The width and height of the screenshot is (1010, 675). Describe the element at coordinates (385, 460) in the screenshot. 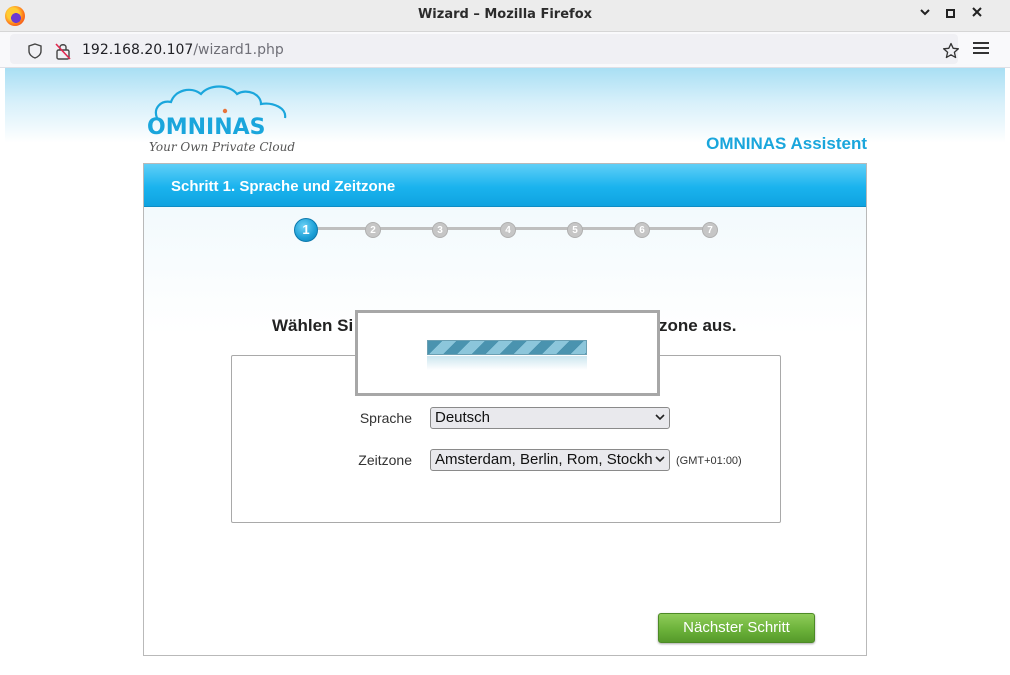

I see `timezone-label: Zeitzone` at that location.